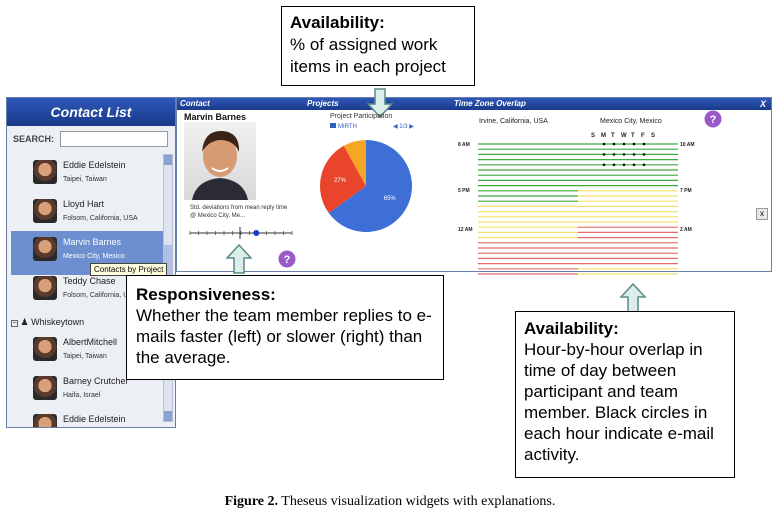 The image size is (780, 521). What do you see at coordinates (82, 395) in the screenshot?
I see `contact-location: Haifa, Israel` at bounding box center [82, 395].